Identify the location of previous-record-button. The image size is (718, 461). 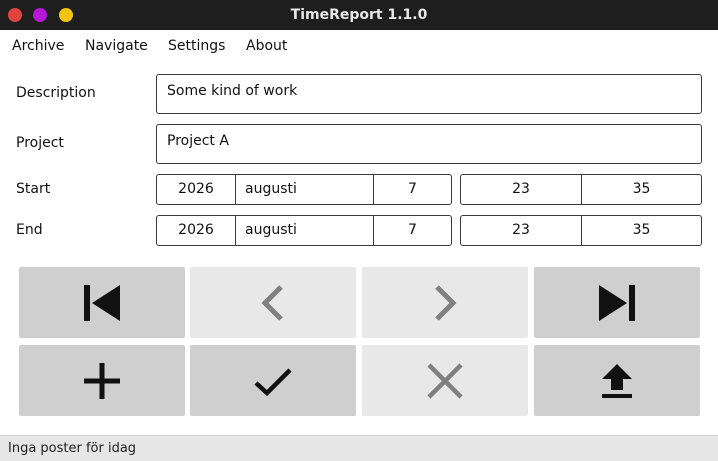
(273, 302).